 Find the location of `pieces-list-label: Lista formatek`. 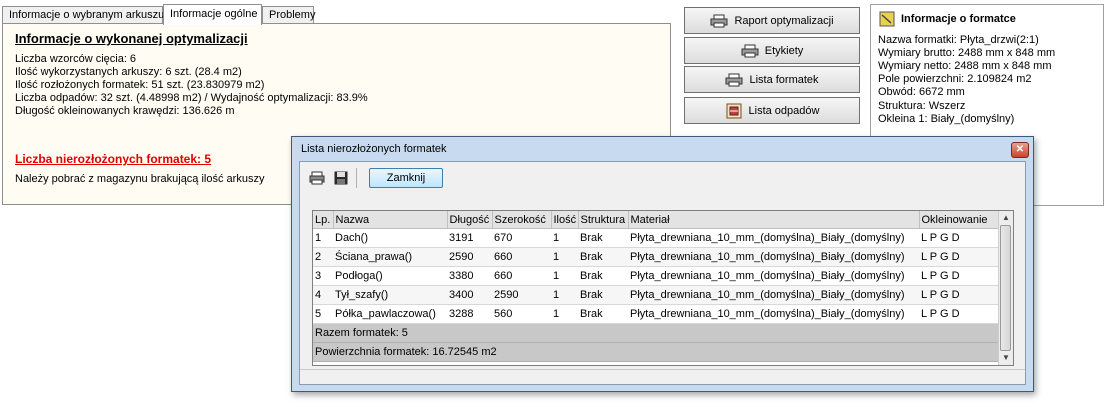

pieces-list-label: Lista formatek is located at coordinates (784, 79).